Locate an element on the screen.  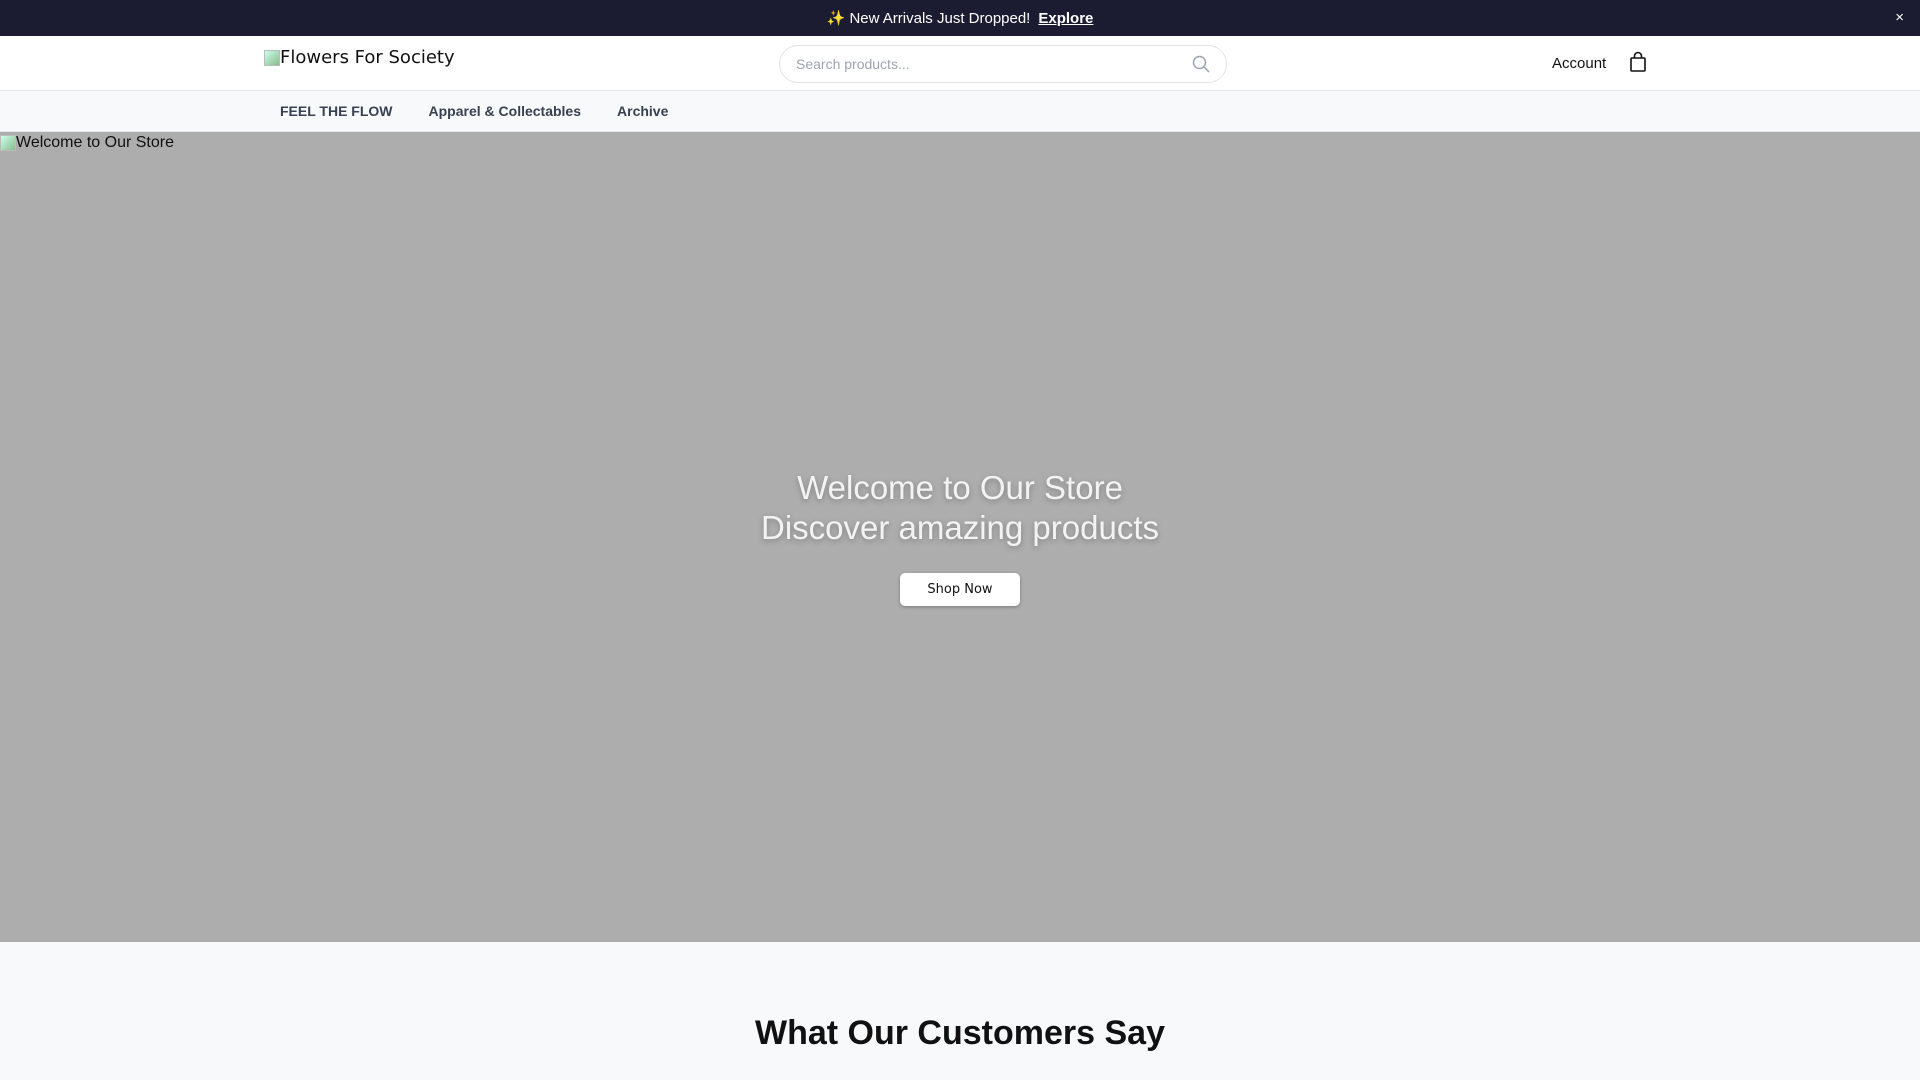
logo: Flowers For Society is located at coordinates (359, 57).